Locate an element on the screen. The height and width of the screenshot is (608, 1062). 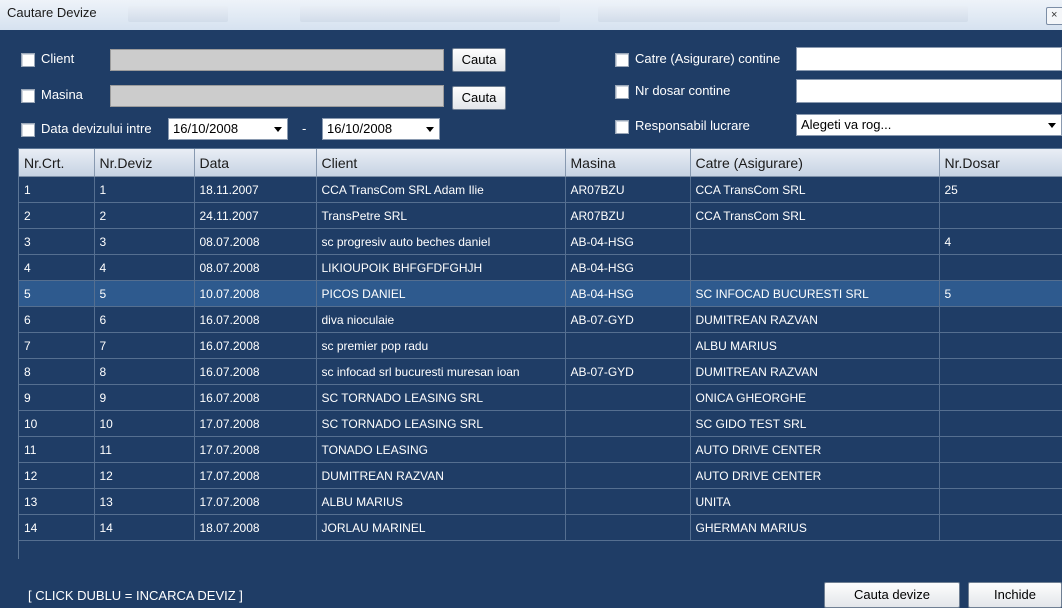
cell-nr-deviz: 9 is located at coordinates (144, 397).